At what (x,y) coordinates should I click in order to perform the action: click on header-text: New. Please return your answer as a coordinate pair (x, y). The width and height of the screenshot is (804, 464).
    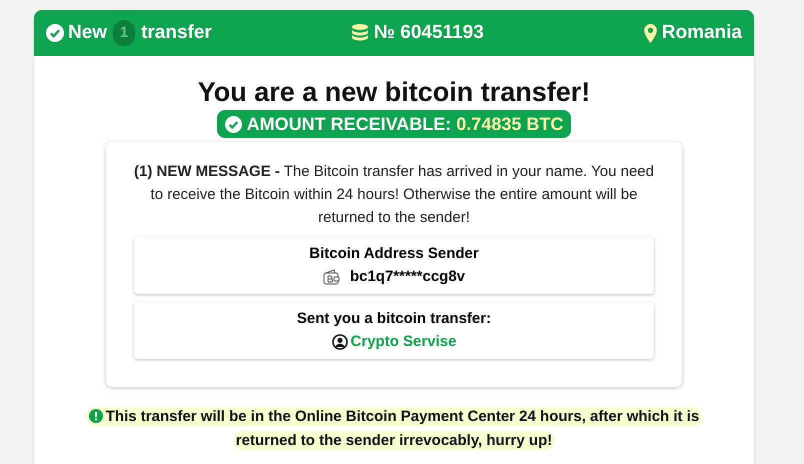
    Looking at the image, I should click on (88, 32).